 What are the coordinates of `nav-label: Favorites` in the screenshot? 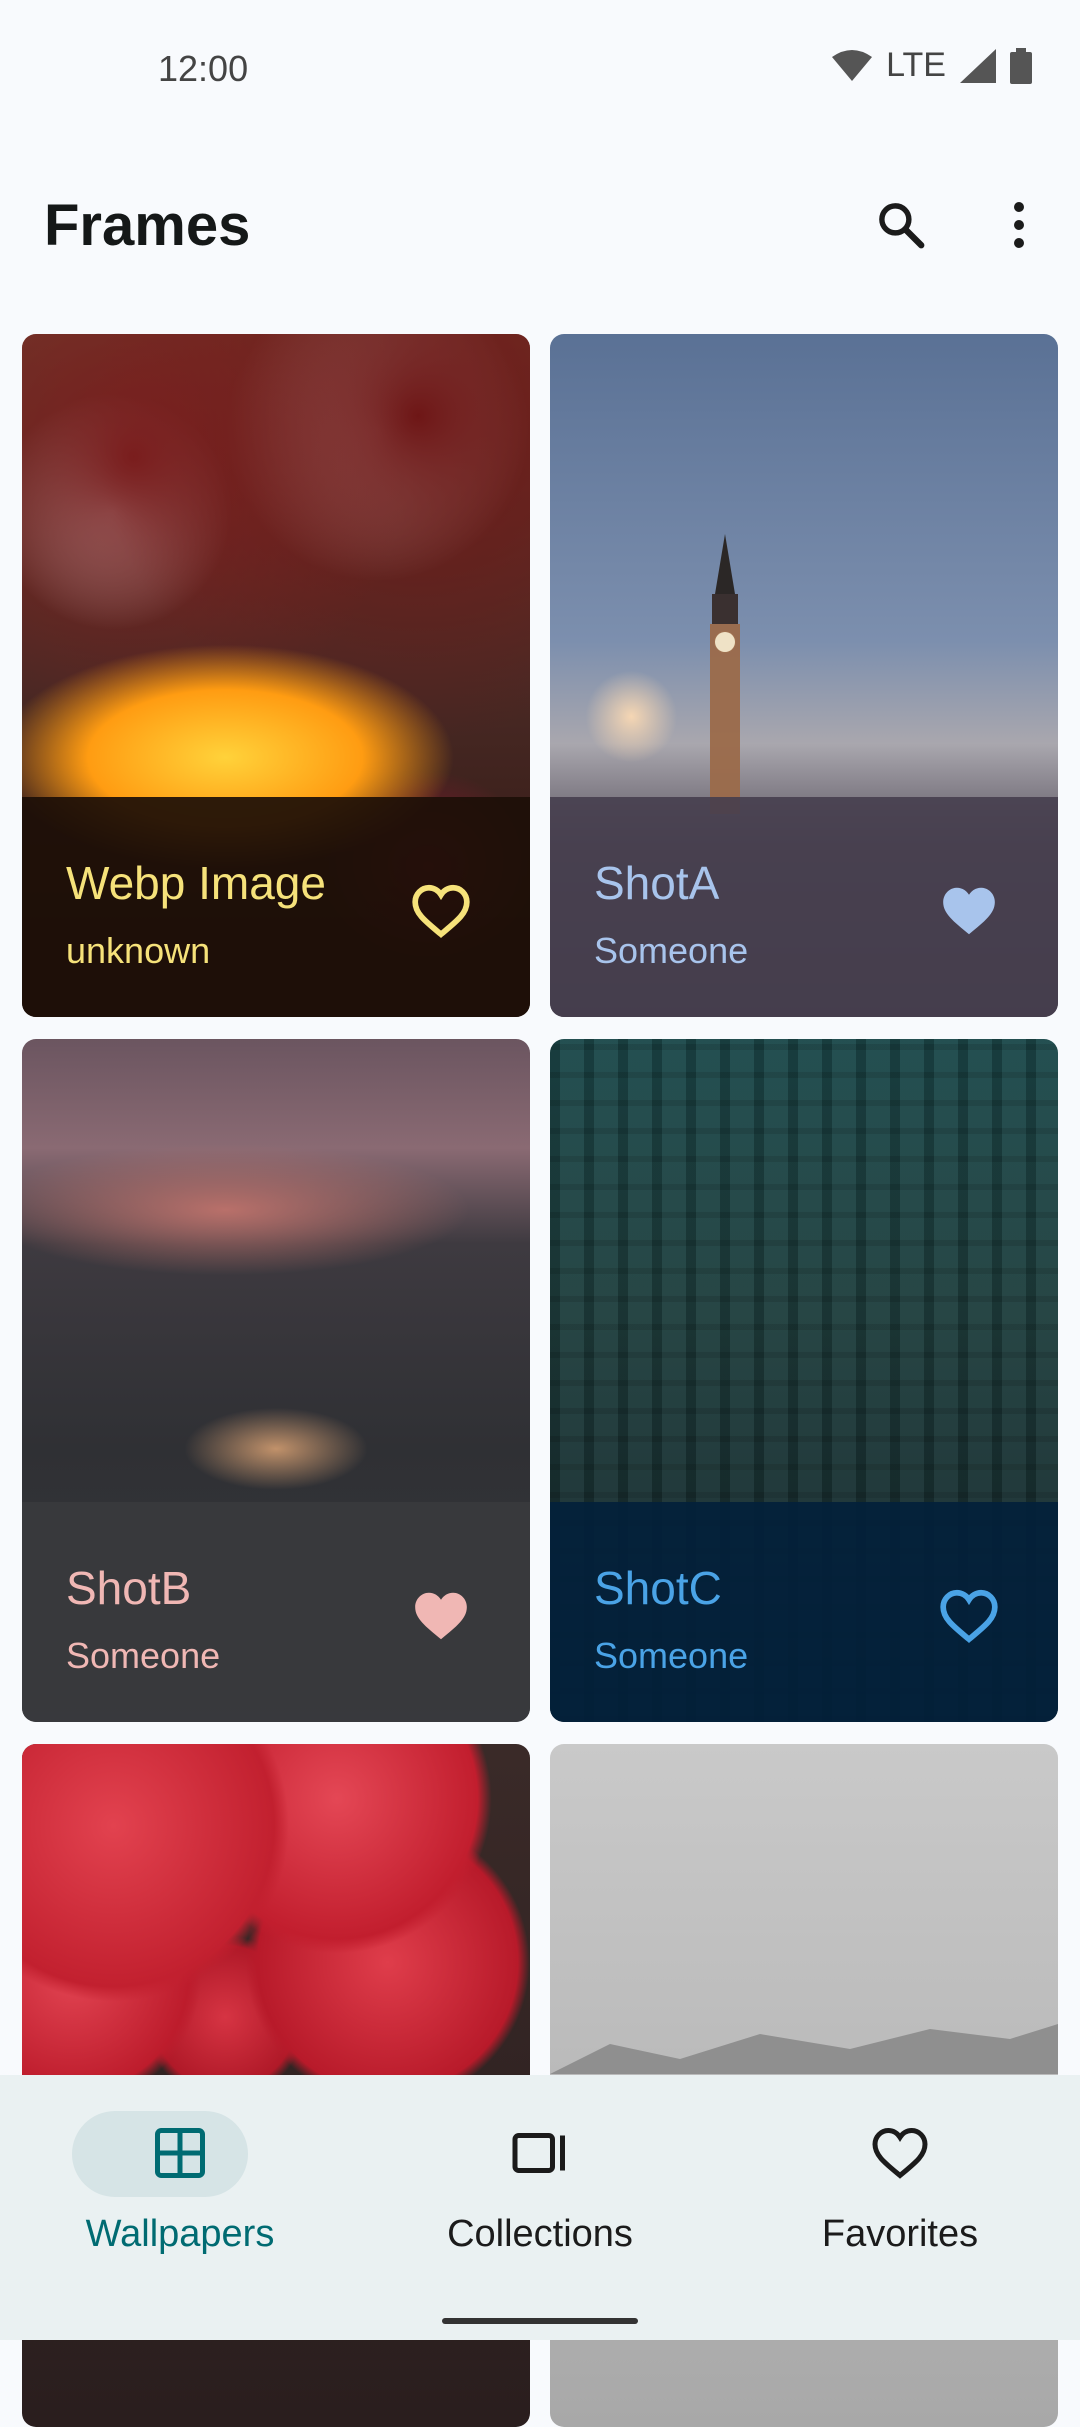 It's located at (900, 2234).